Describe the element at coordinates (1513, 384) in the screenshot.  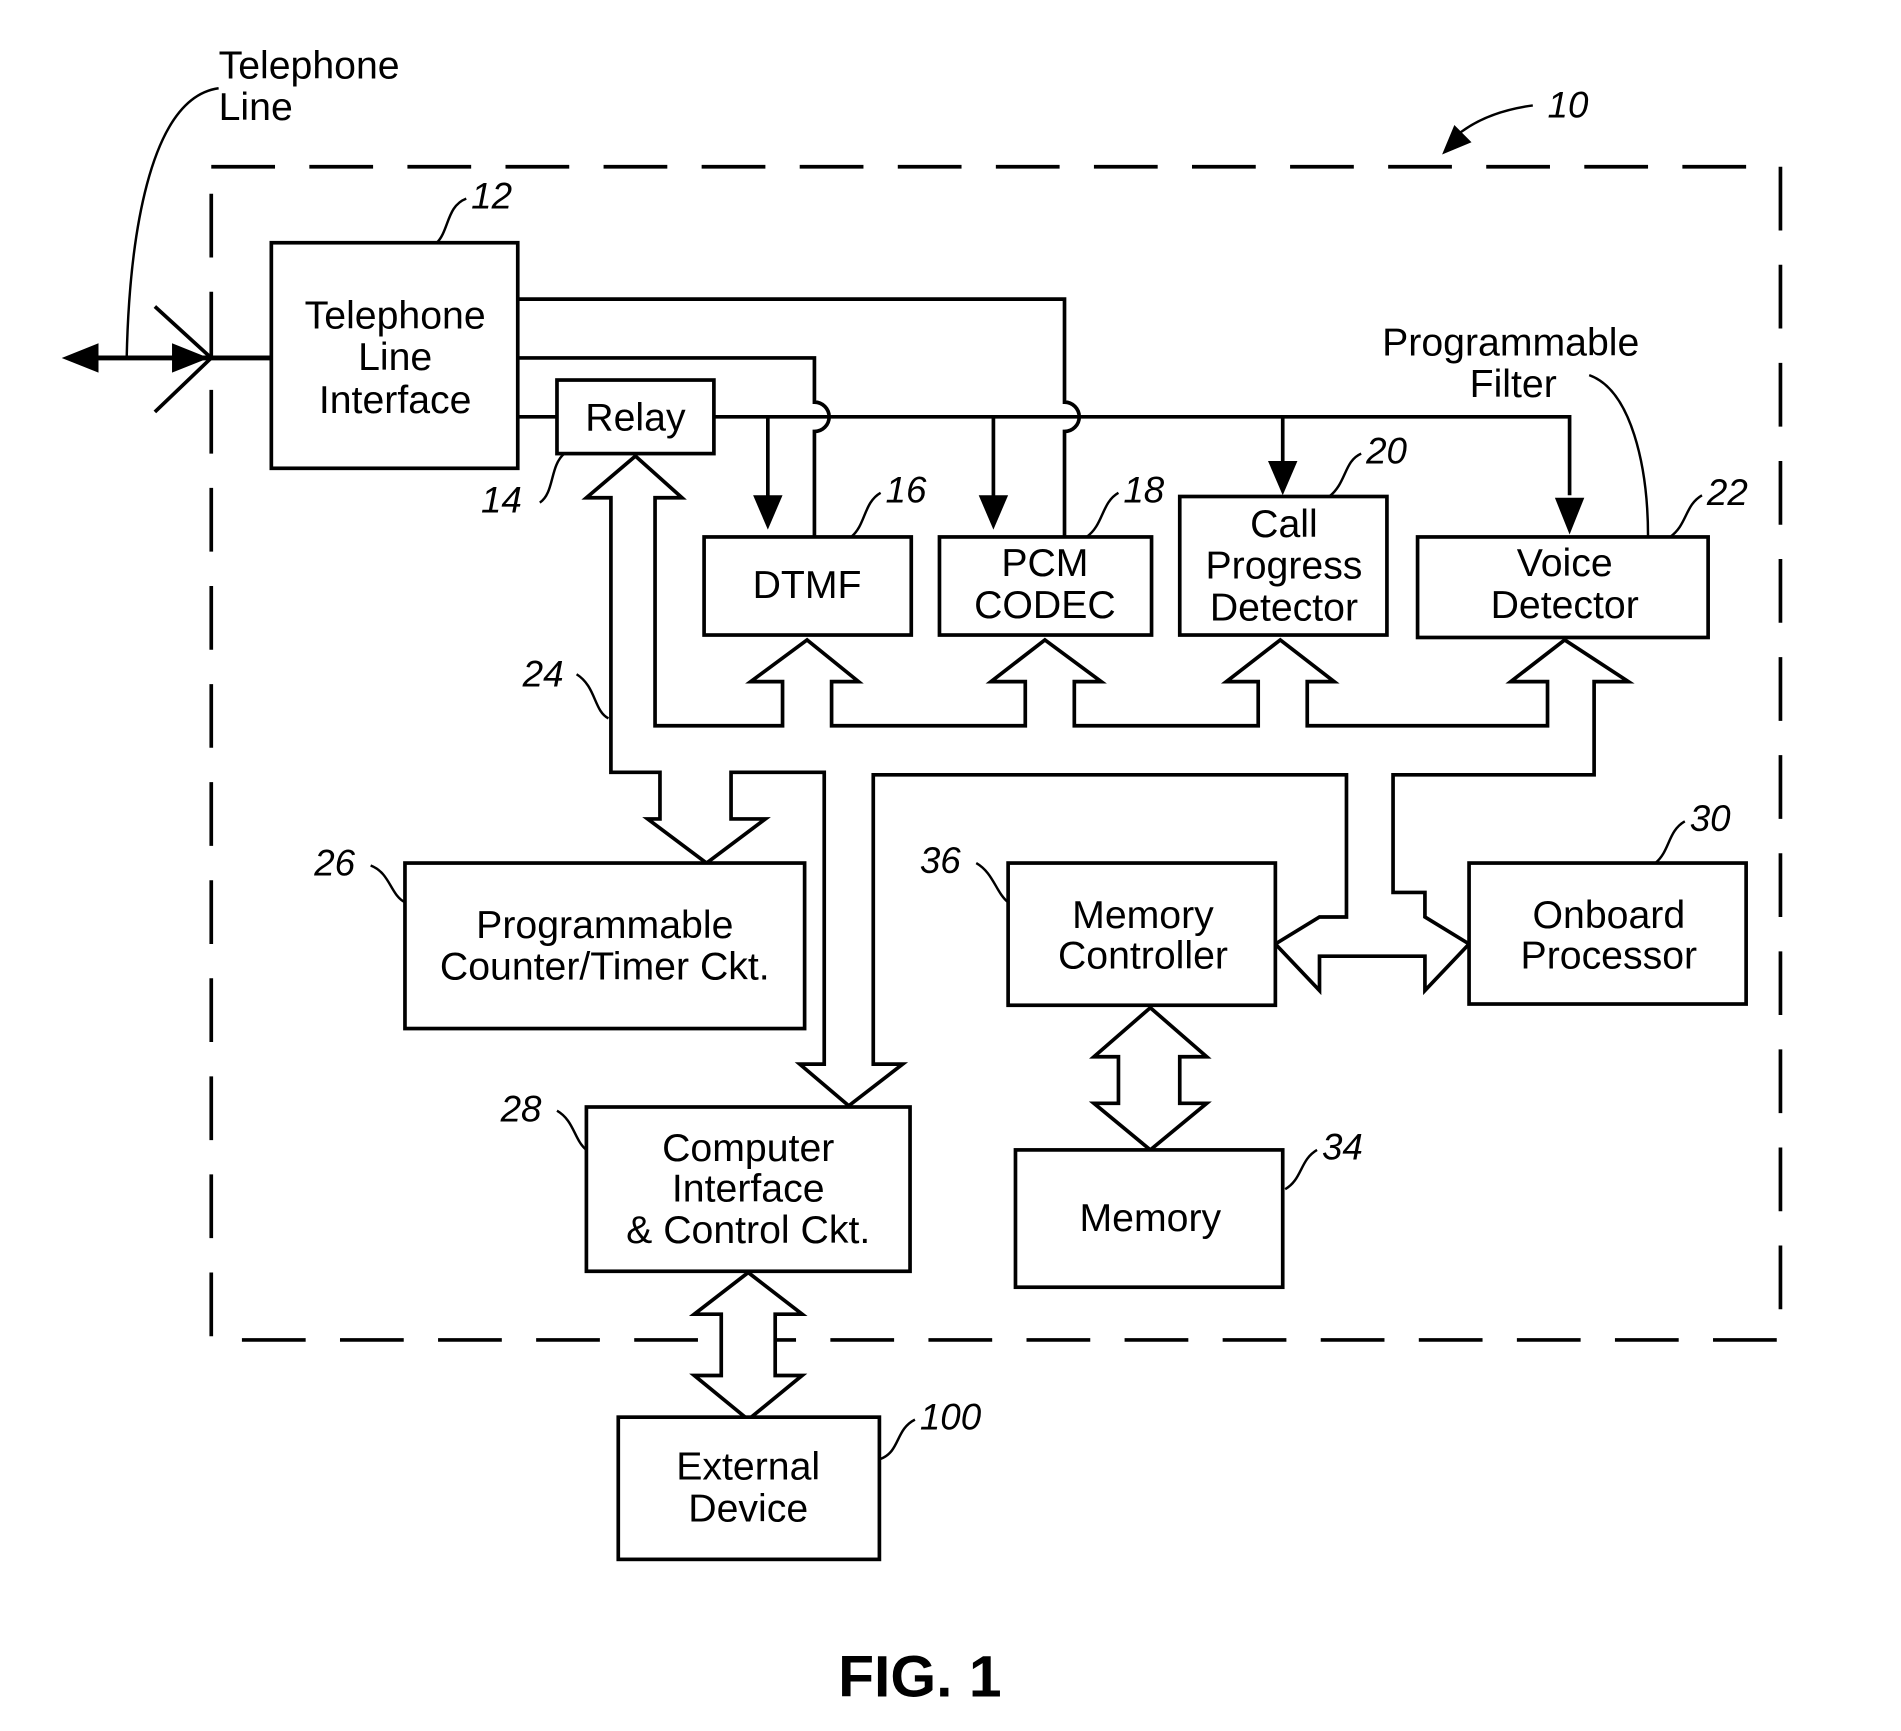
I see `programmable-filter-label: Filter` at that location.